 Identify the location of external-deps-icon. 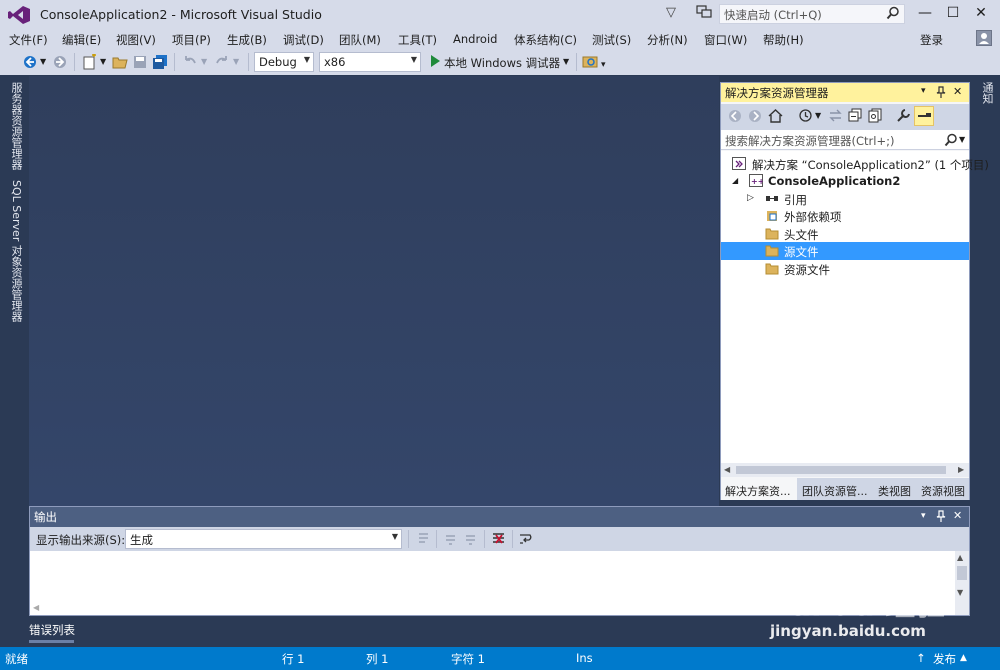
(772, 216).